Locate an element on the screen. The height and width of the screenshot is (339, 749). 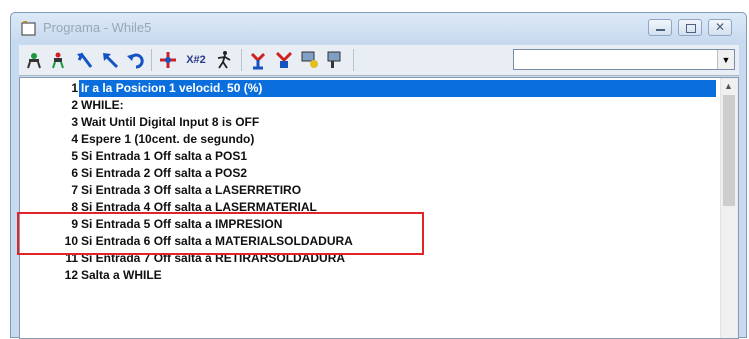
robot-axis-icon is located at coordinates (168, 60).